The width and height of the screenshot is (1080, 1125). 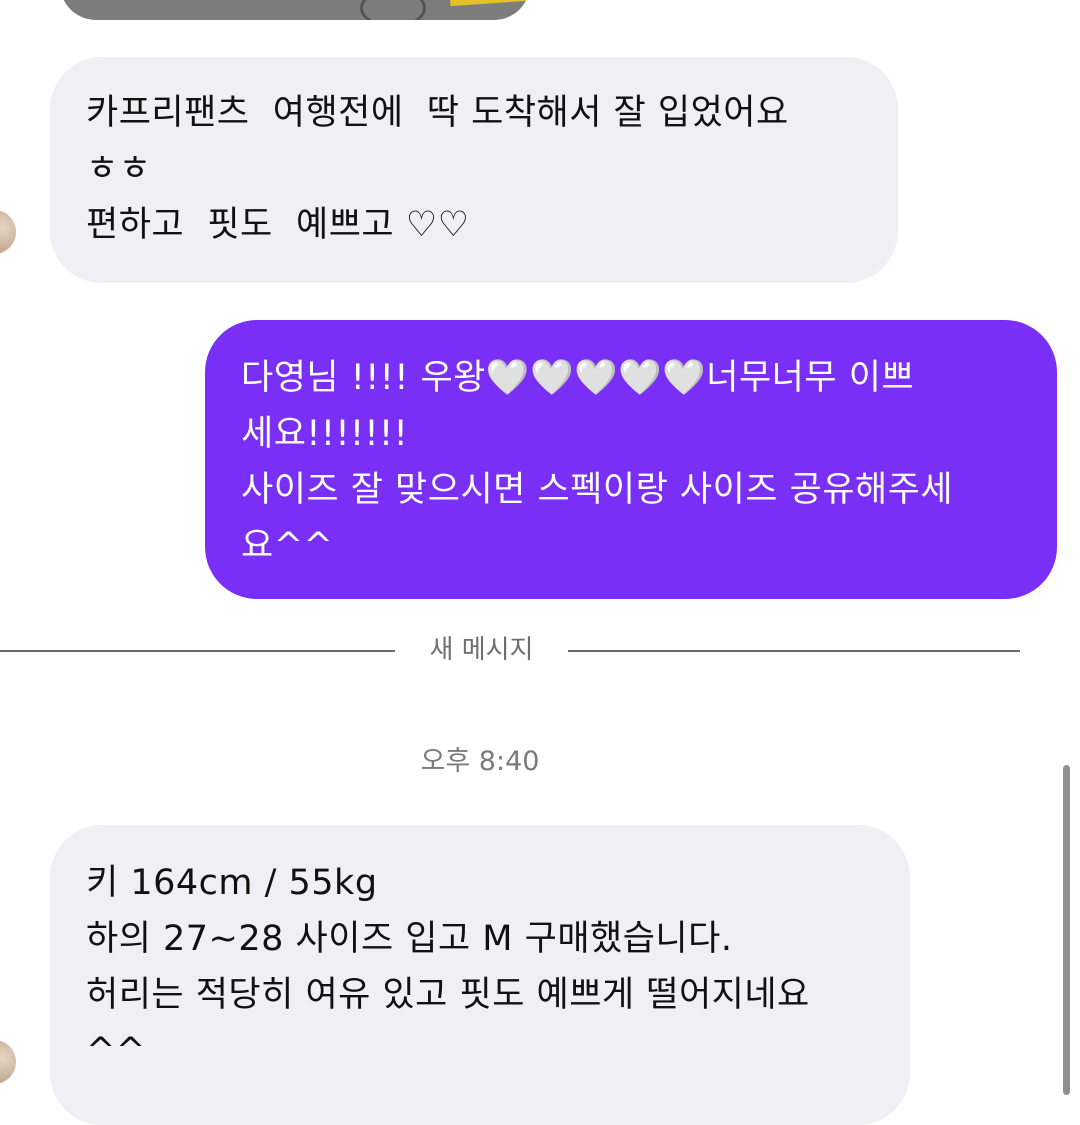 What do you see at coordinates (325, 434) in the screenshot?
I see `message-line: 세요!!!!!!!` at bounding box center [325, 434].